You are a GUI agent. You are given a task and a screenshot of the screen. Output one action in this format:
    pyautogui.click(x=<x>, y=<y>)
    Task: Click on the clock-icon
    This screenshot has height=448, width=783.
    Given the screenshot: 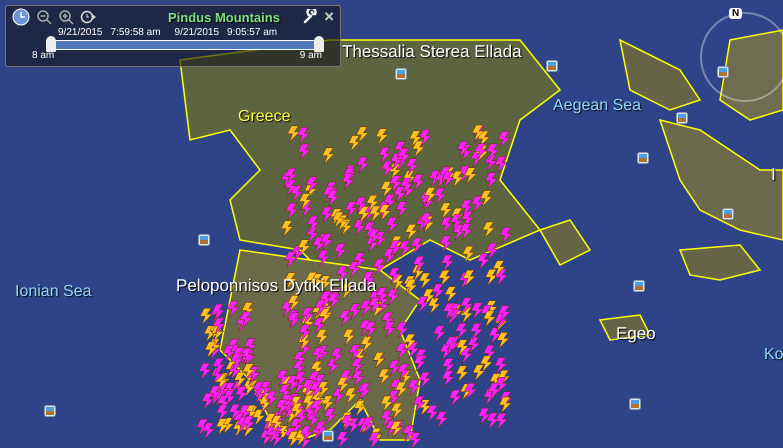 What is the action you would take?
    pyautogui.click(x=21, y=17)
    